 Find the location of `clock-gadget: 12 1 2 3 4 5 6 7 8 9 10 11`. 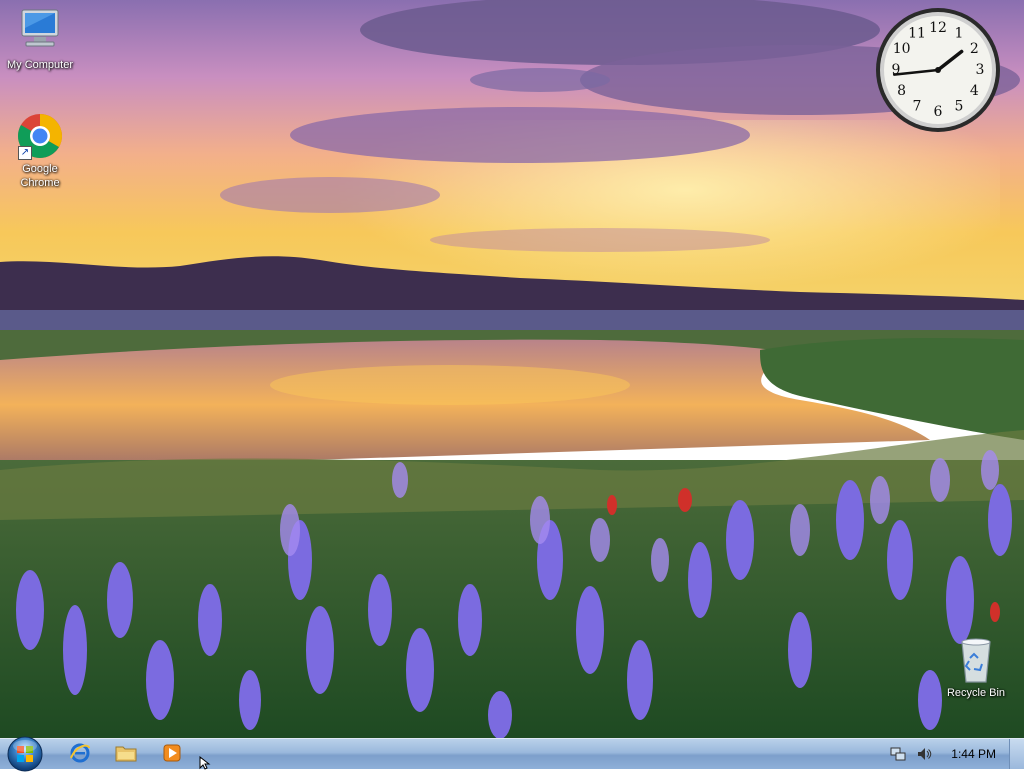

clock-gadget: 12 1 2 3 4 5 6 7 8 9 10 11 is located at coordinates (938, 70).